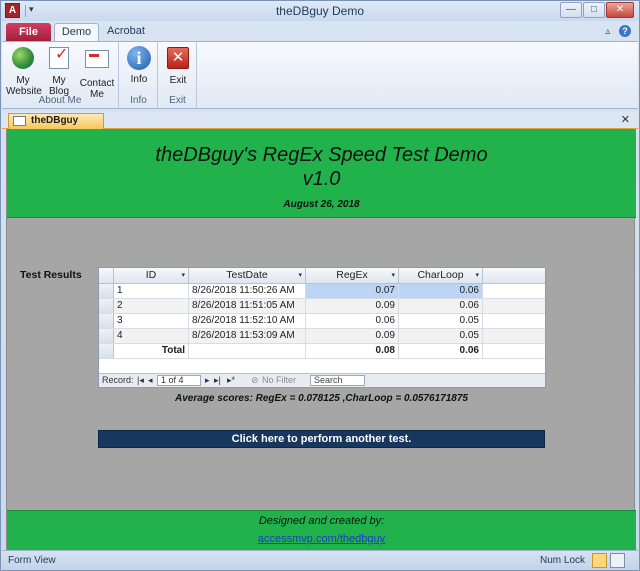 Image resolution: width=640 pixels, height=571 pixels. What do you see at coordinates (126, 32) in the screenshot?
I see `tab-acrobat: Acrobat` at bounding box center [126, 32].